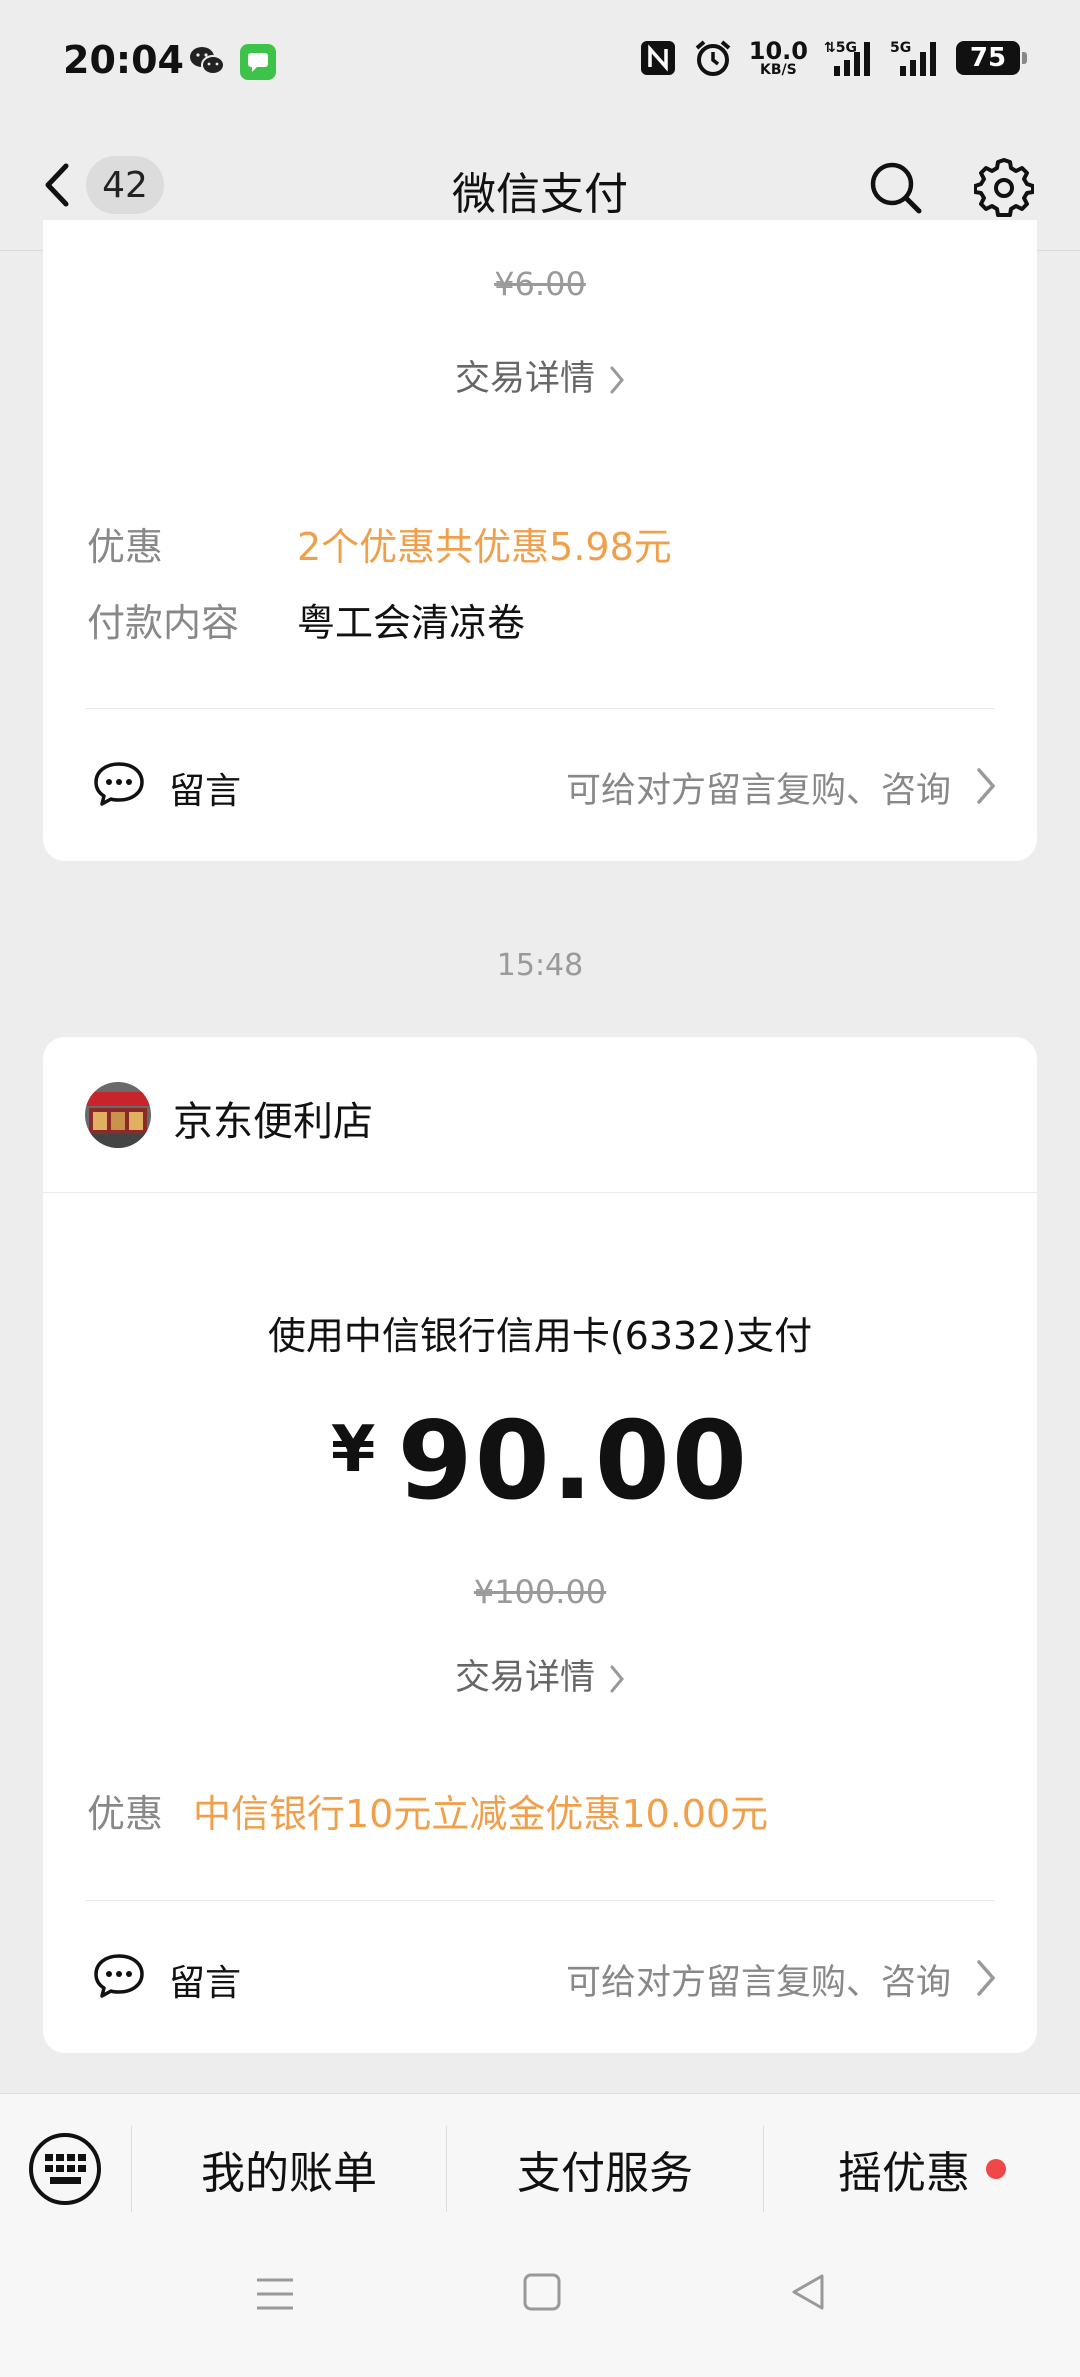 The height and width of the screenshot is (2377, 1080). What do you see at coordinates (778, 70) in the screenshot?
I see `network-speed-unit: KB/S` at bounding box center [778, 70].